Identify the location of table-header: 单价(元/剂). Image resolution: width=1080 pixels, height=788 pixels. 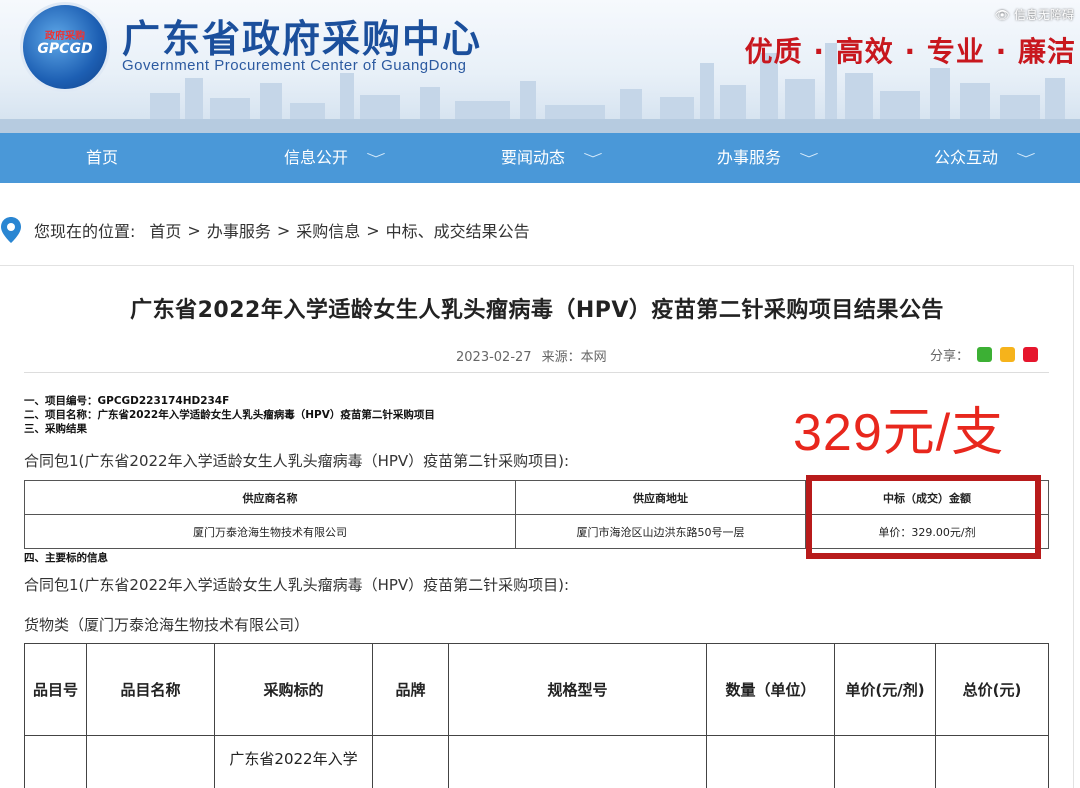
(885, 689).